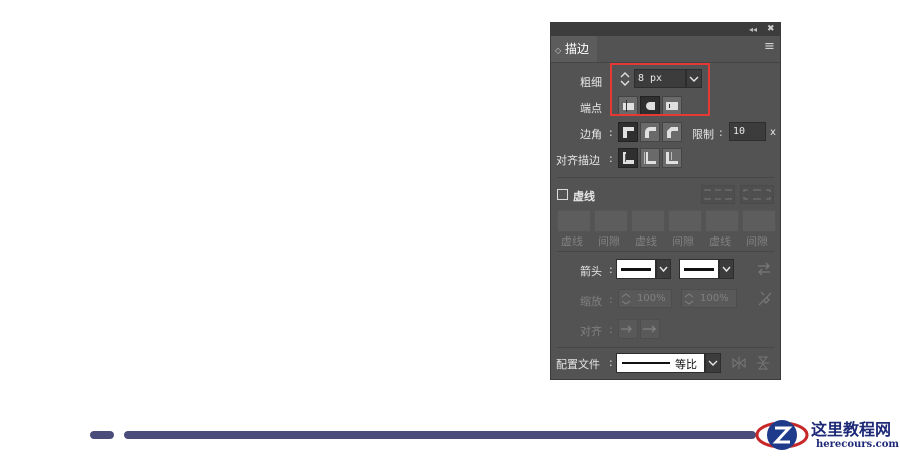 The height and width of the screenshot is (458, 900). I want to click on arrow-extend-button, so click(628, 329).